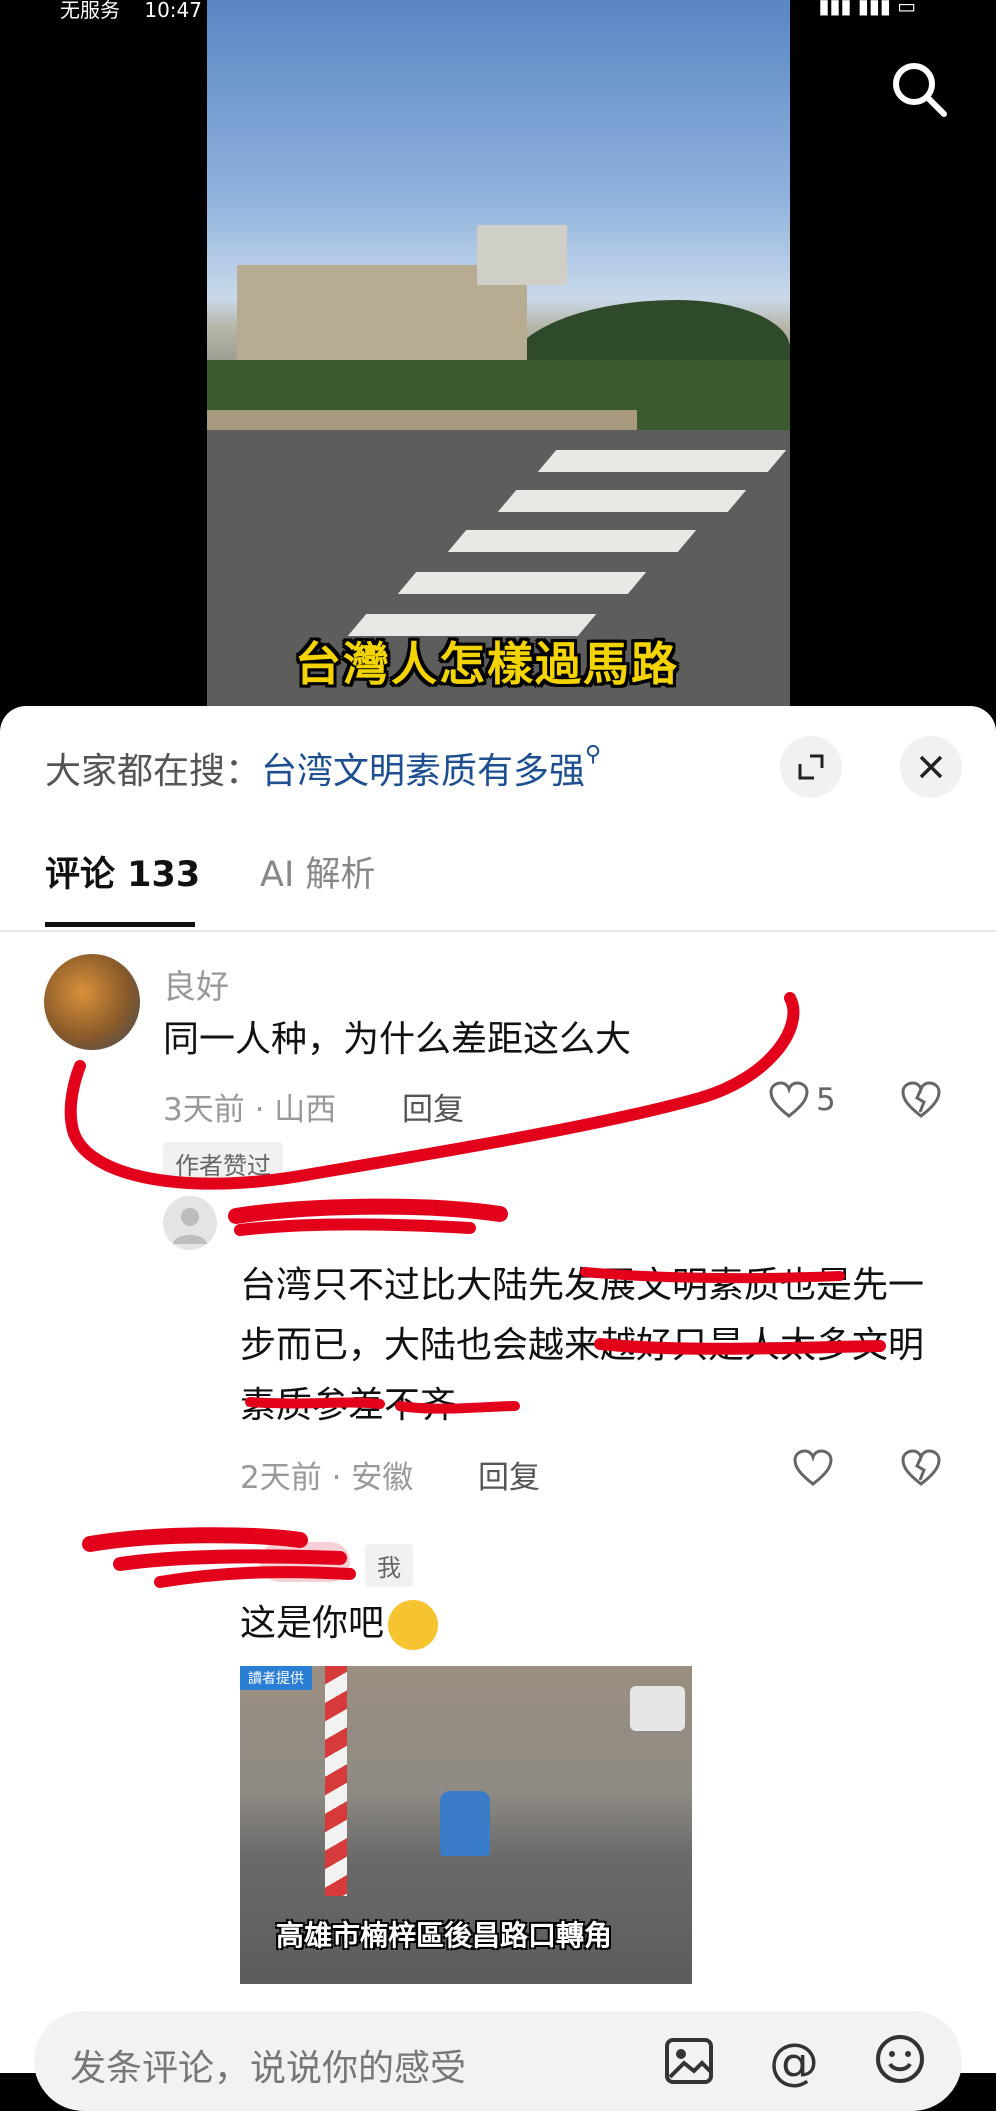 This screenshot has height=2111, width=996. Describe the element at coordinates (920, 90) in the screenshot. I see `search-icon` at that location.